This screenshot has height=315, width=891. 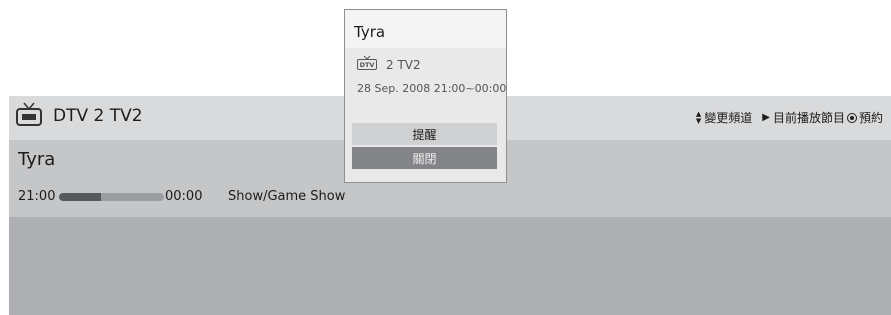 I want to click on popup-header: Tyra, so click(x=425, y=29).